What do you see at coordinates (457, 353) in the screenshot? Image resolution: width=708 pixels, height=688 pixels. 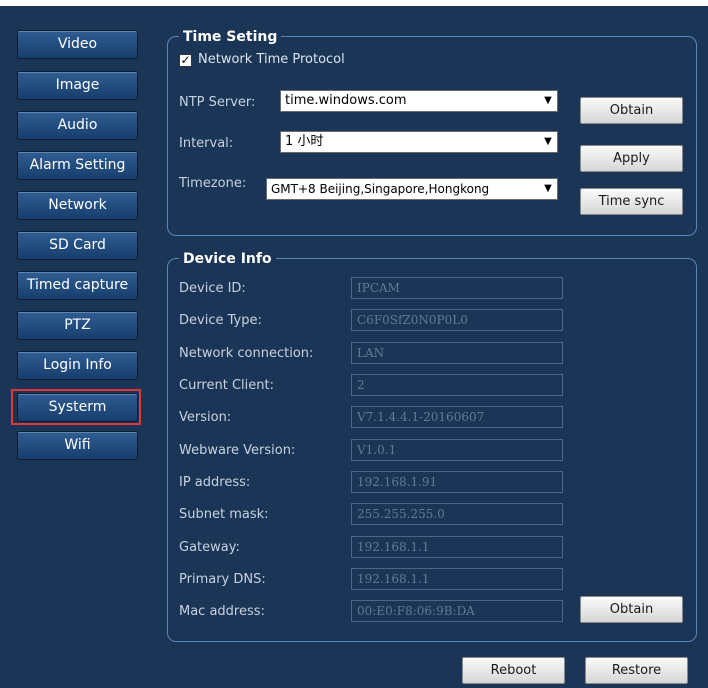 I see `network-connection-field: LAN` at bounding box center [457, 353].